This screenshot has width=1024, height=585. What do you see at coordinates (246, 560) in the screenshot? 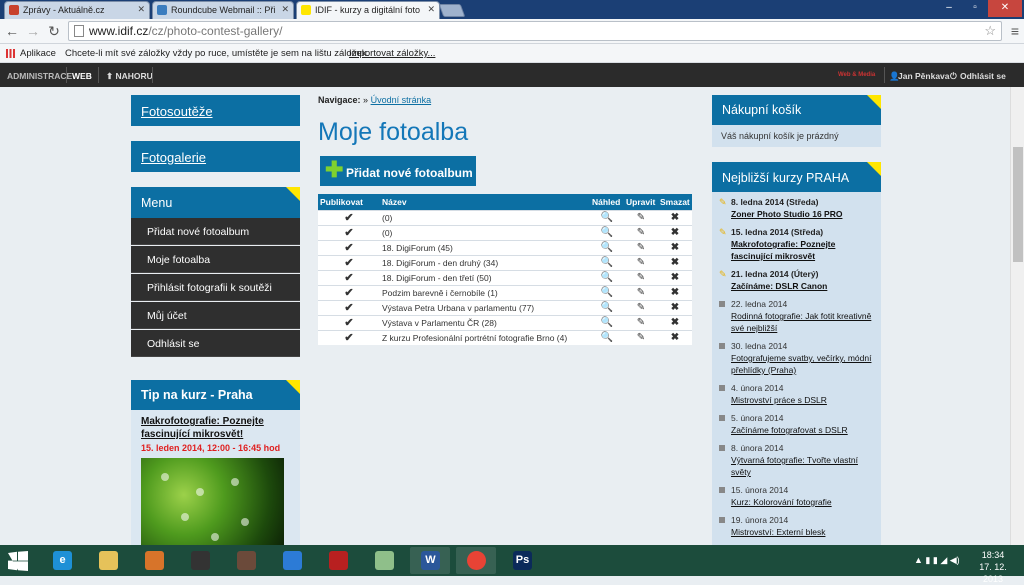
I see `app-disc-taskbar-button` at bounding box center [246, 560].